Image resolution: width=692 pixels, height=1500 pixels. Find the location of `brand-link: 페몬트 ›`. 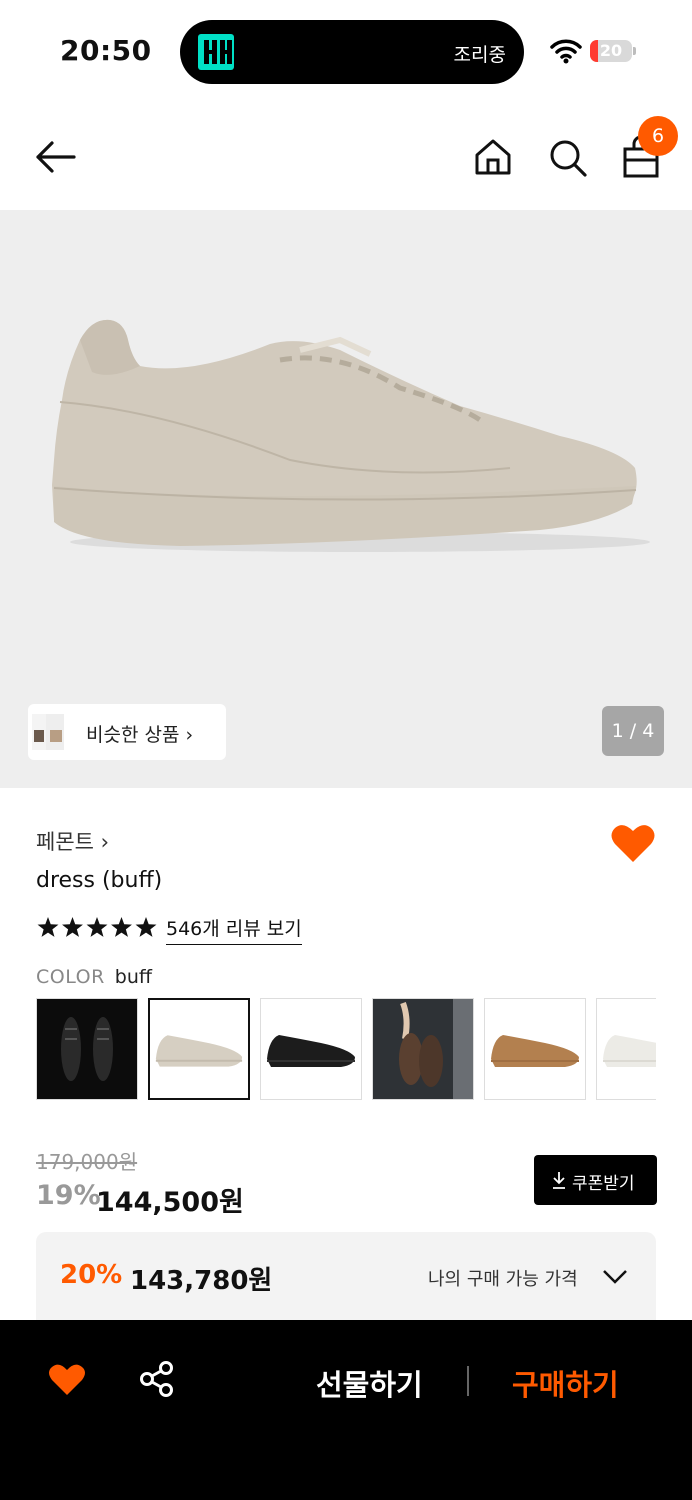

brand-link: 페몬트 › is located at coordinates (72, 841).